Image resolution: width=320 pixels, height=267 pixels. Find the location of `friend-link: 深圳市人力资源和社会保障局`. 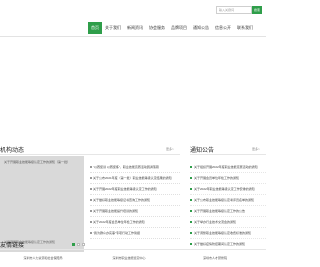

friend-link: 深圳市人力资源和社会保障局 is located at coordinates (43, 258).